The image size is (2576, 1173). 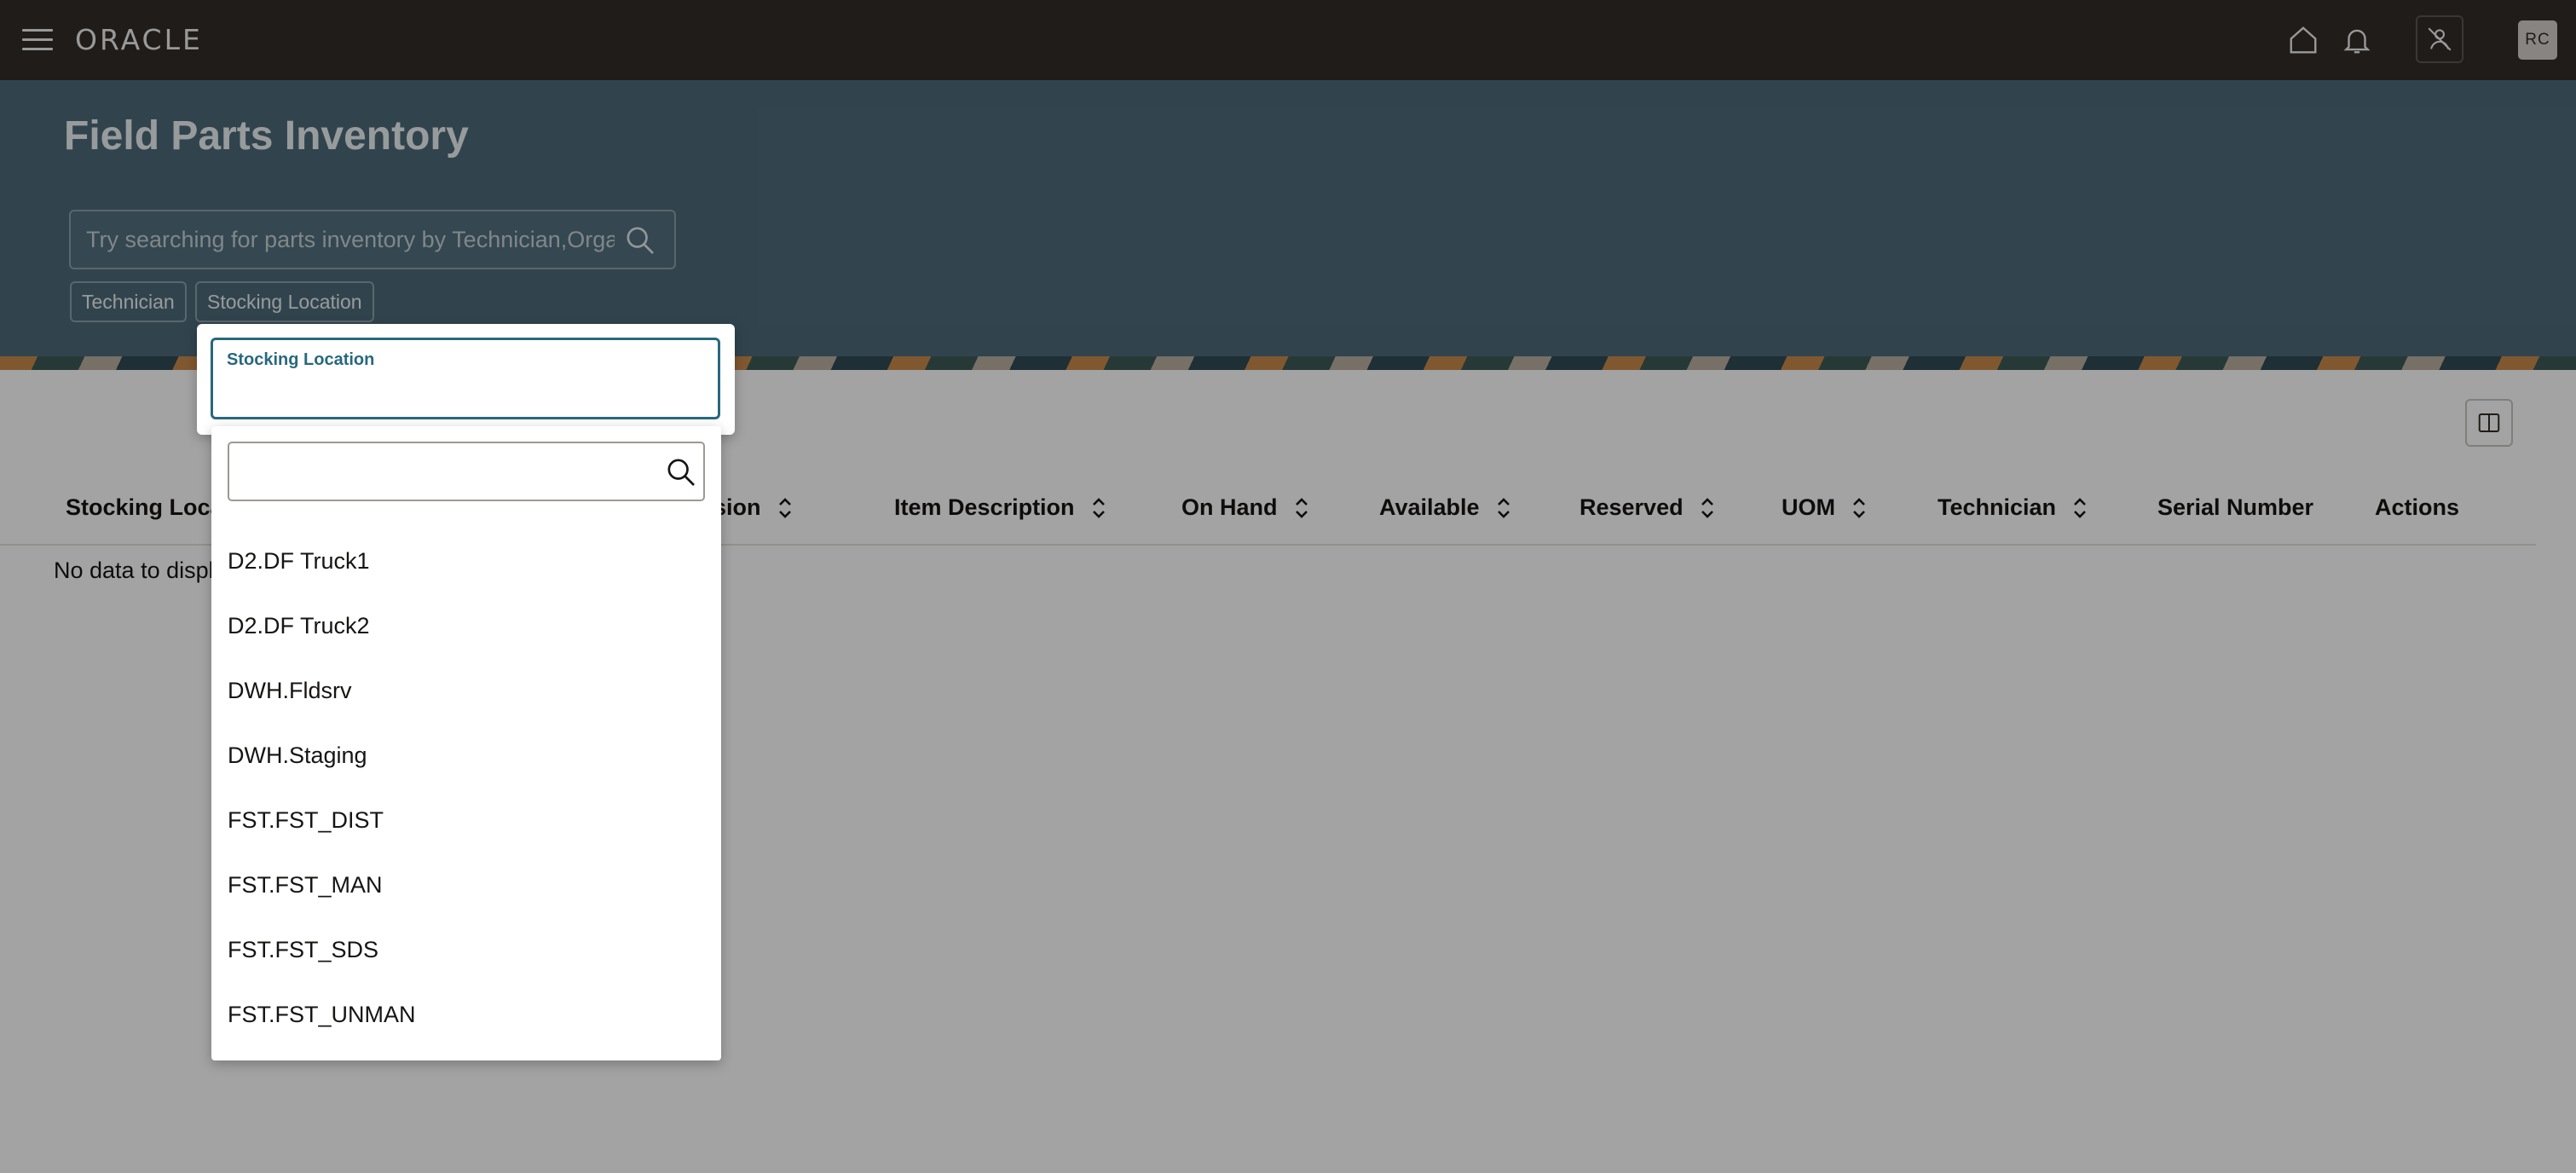 What do you see at coordinates (681, 472) in the screenshot?
I see `search-icon` at bounding box center [681, 472].